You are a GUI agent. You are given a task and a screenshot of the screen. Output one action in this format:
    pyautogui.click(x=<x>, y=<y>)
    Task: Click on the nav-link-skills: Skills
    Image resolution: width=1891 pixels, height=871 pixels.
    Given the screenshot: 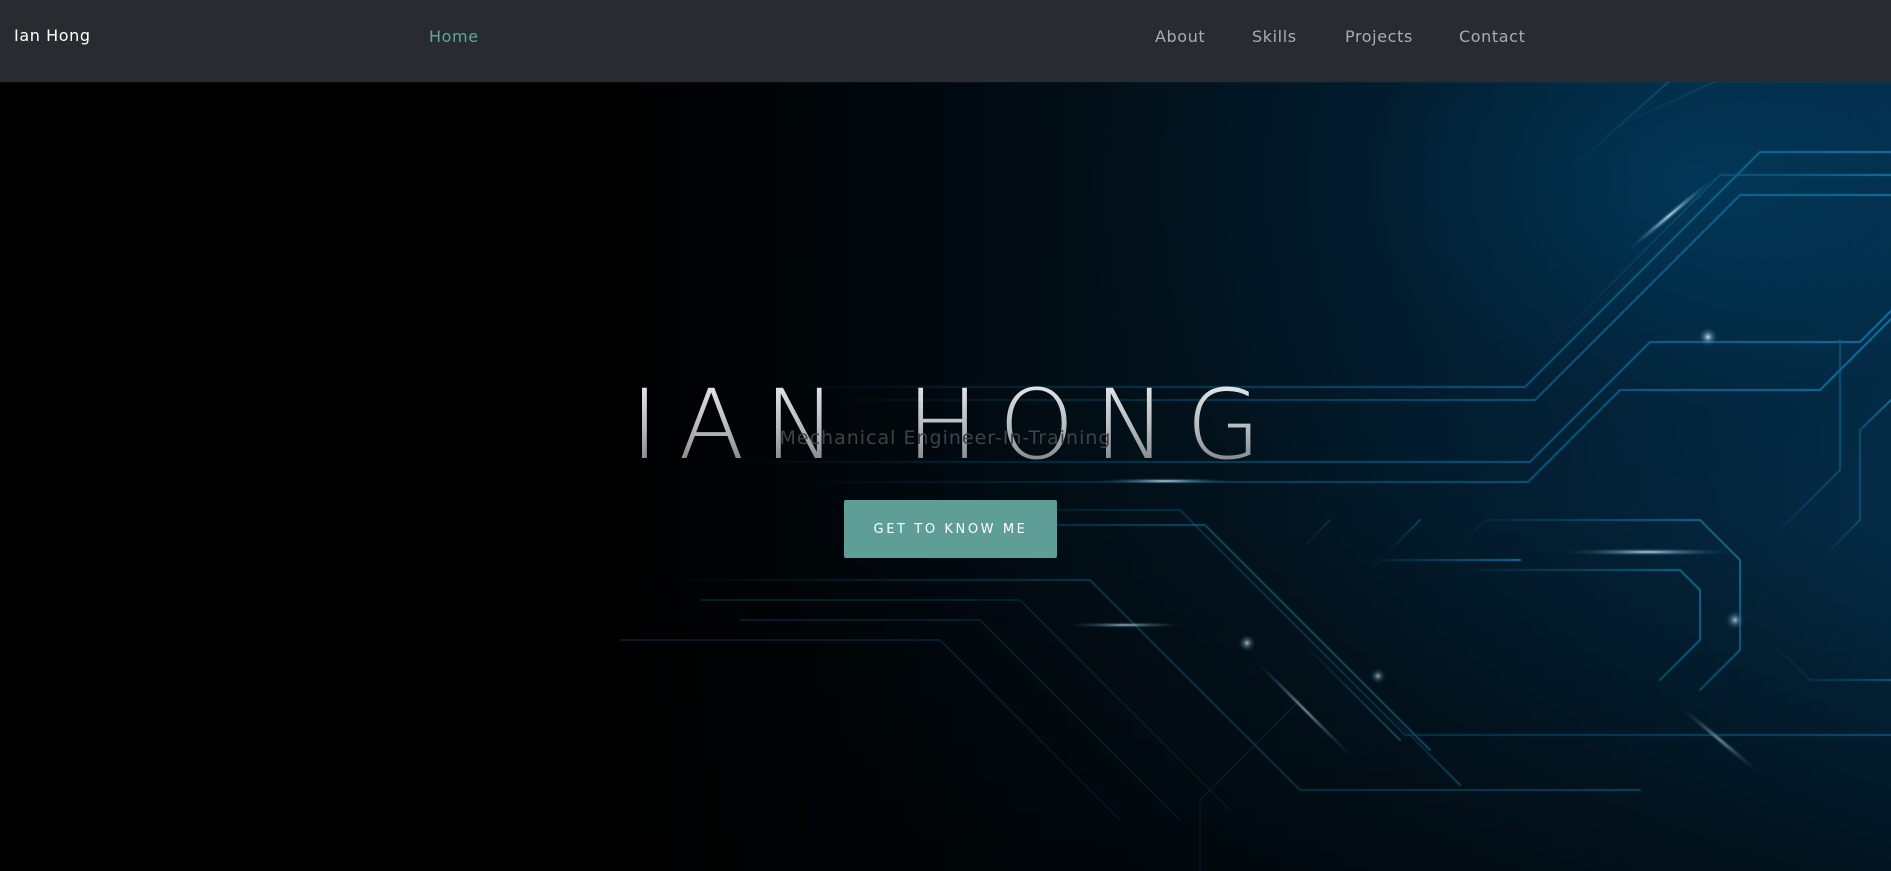 What is the action you would take?
    pyautogui.click(x=1274, y=36)
    